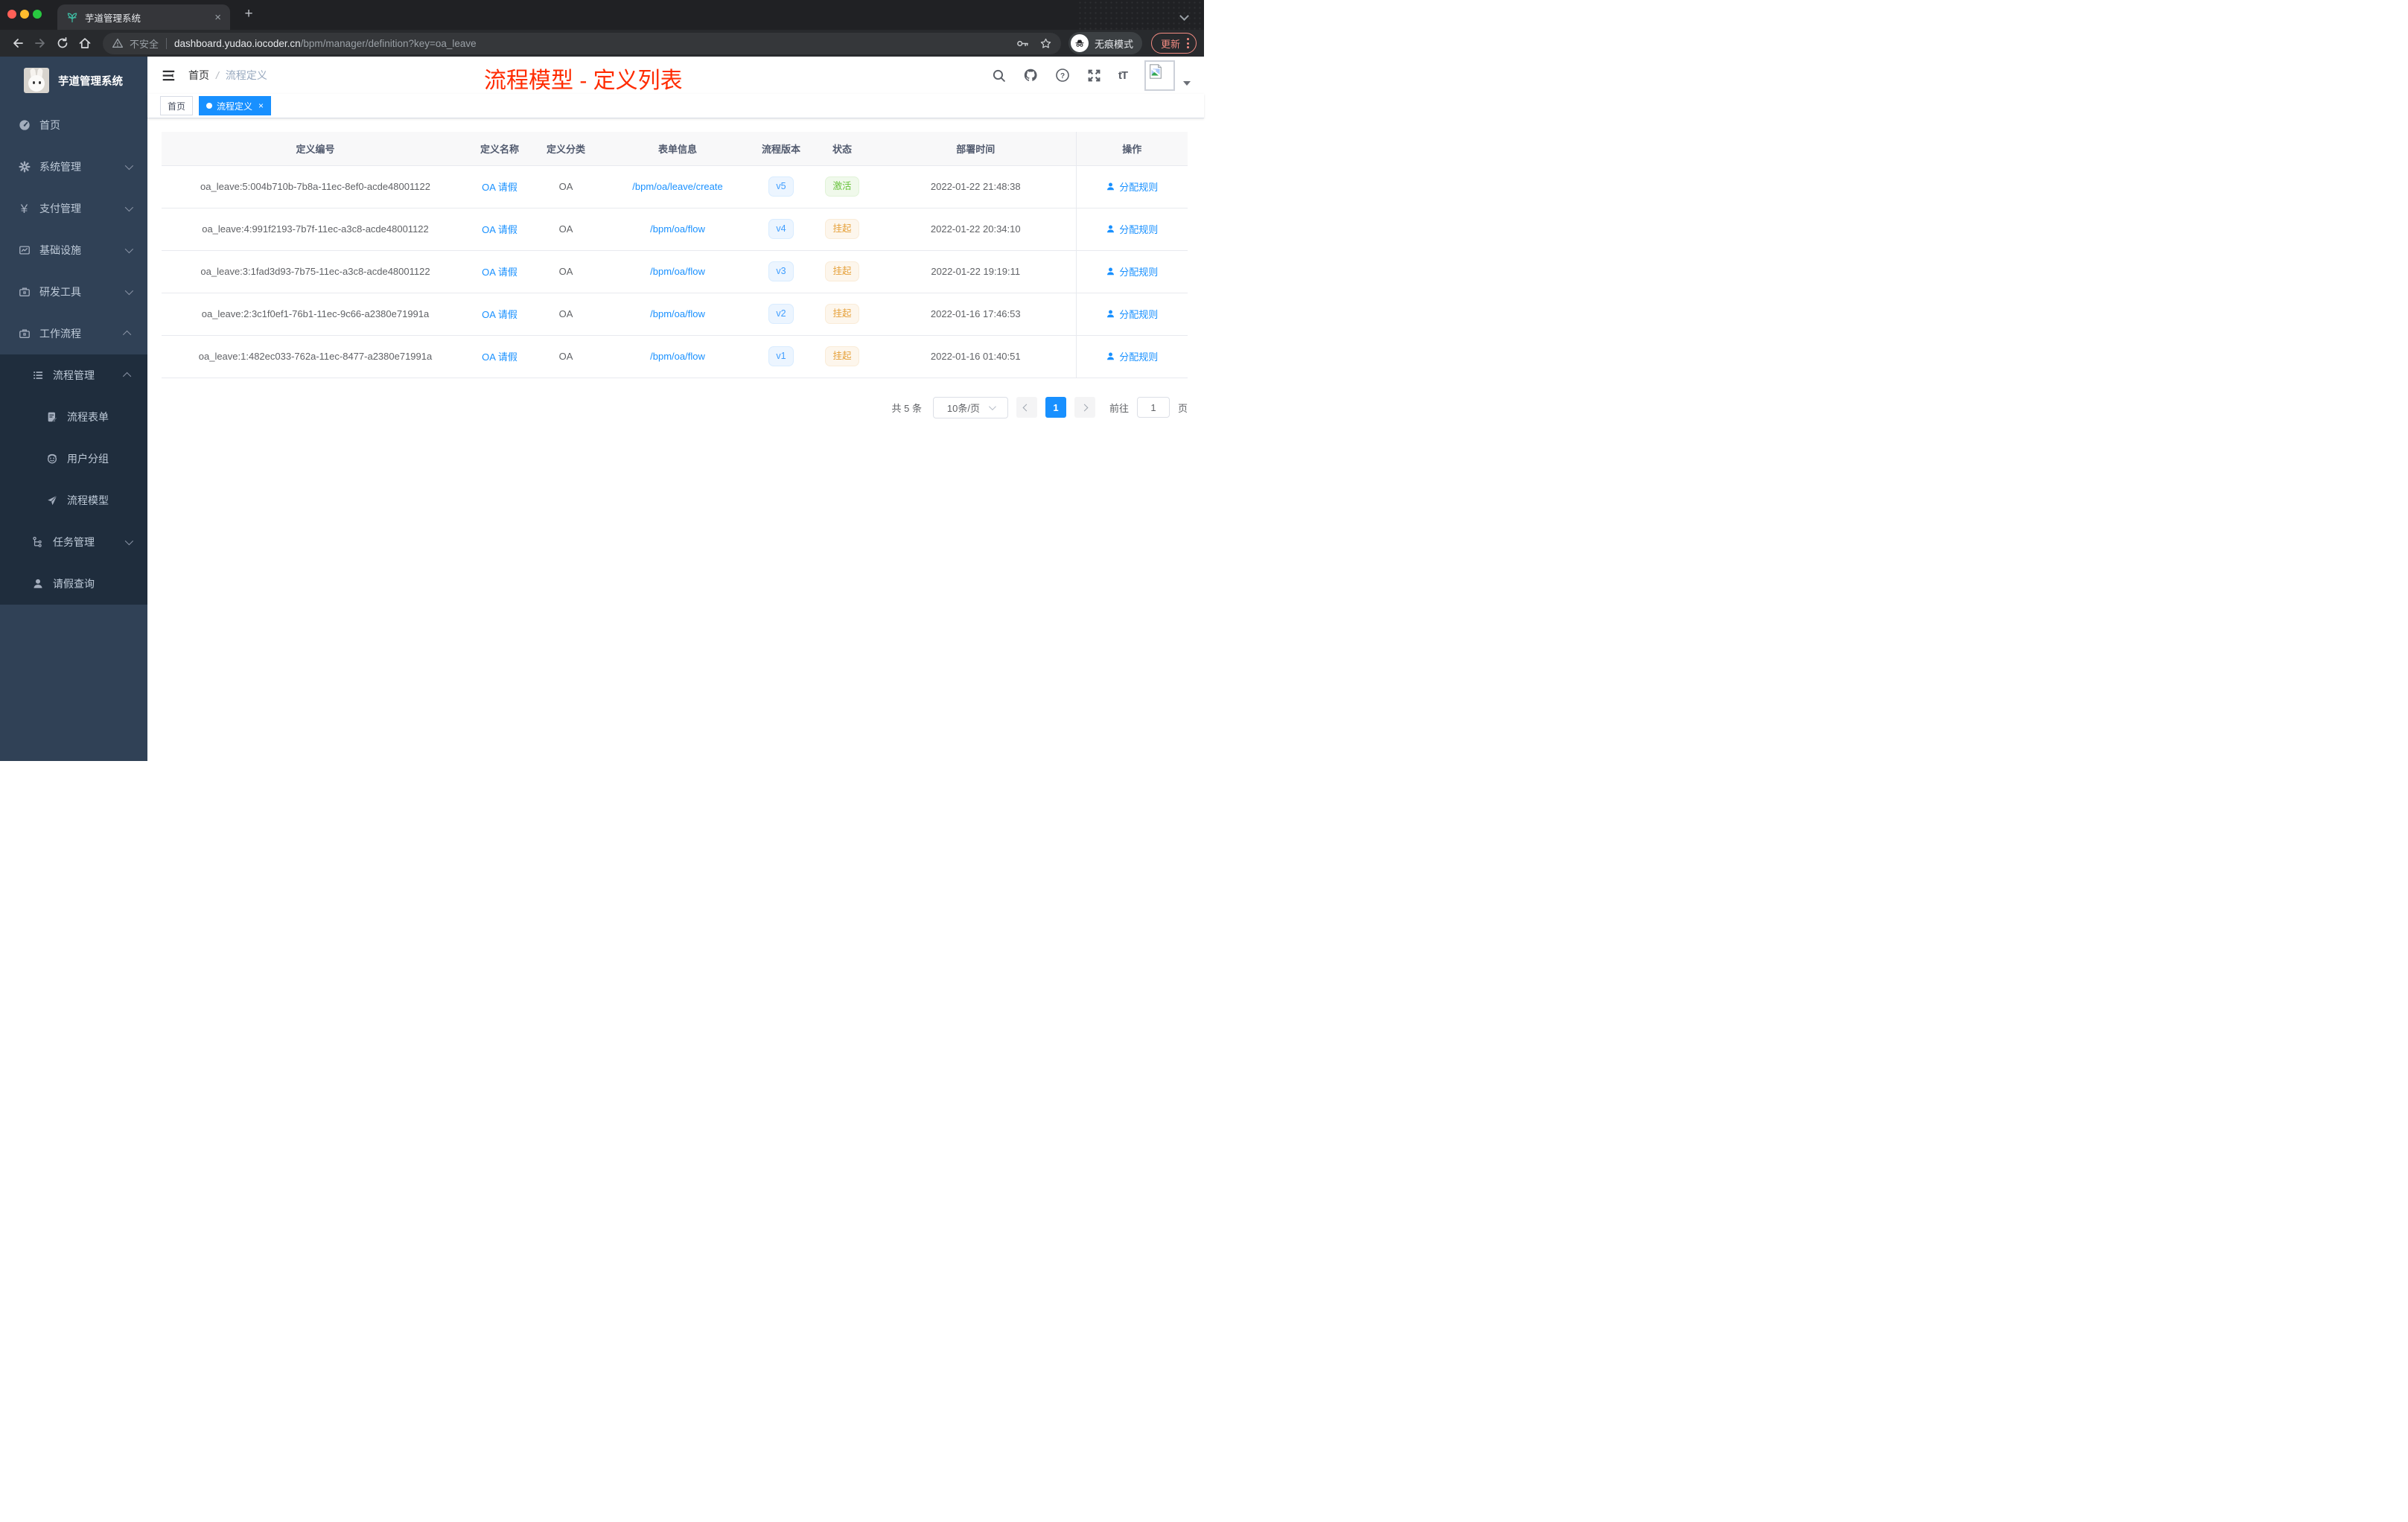 The height and width of the screenshot is (1522, 2408). I want to click on sidebar-item-task-management: 任务管理, so click(73, 542).